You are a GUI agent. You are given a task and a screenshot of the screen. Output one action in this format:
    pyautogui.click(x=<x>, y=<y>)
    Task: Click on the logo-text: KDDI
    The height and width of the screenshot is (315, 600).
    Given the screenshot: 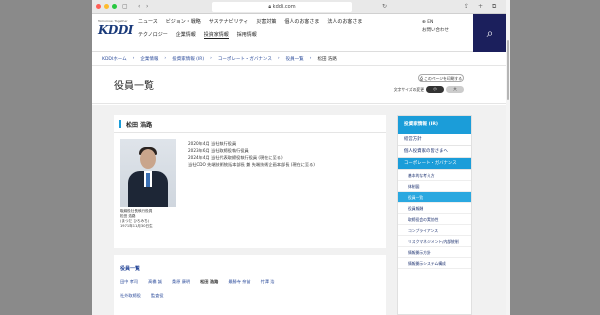 What is the action you would take?
    pyautogui.click(x=115, y=30)
    